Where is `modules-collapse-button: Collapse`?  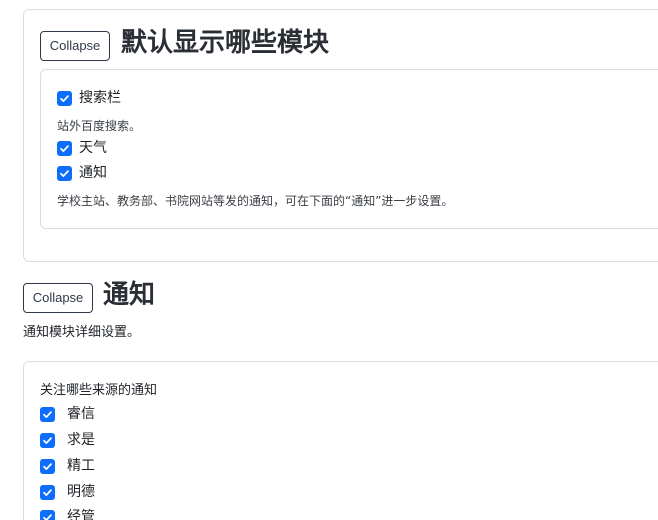 modules-collapse-button: Collapse is located at coordinates (75, 46).